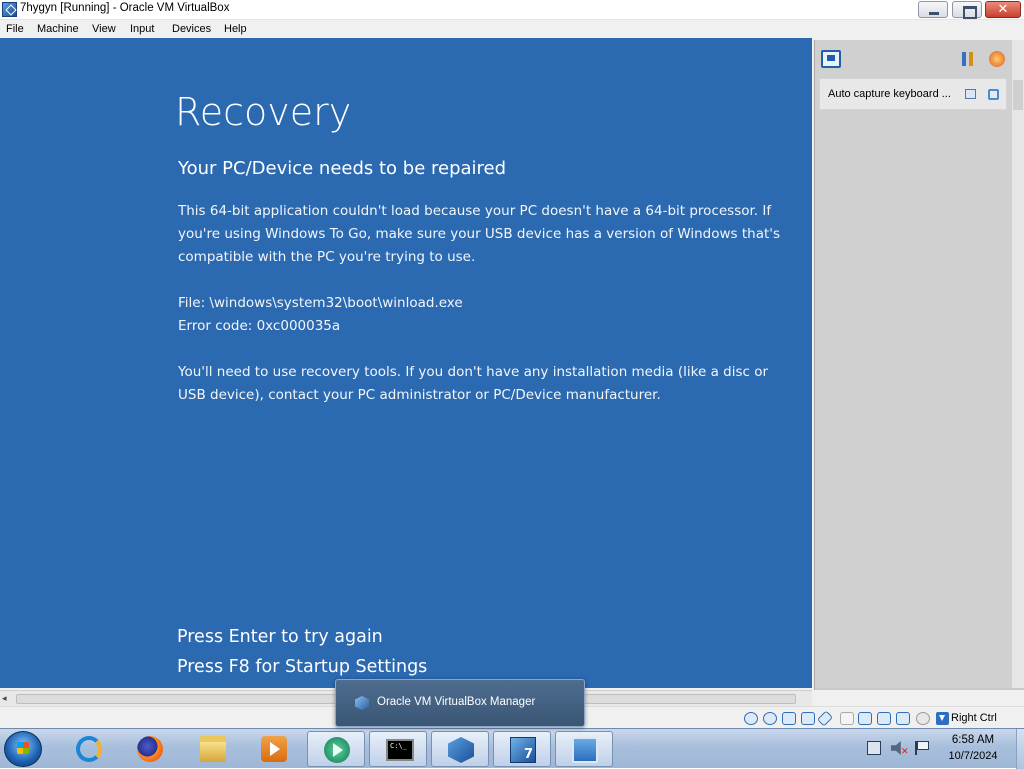 This screenshot has width=1024, height=769. I want to click on menu-bar: File Machine View Input Devices Help, so click(512, 29).